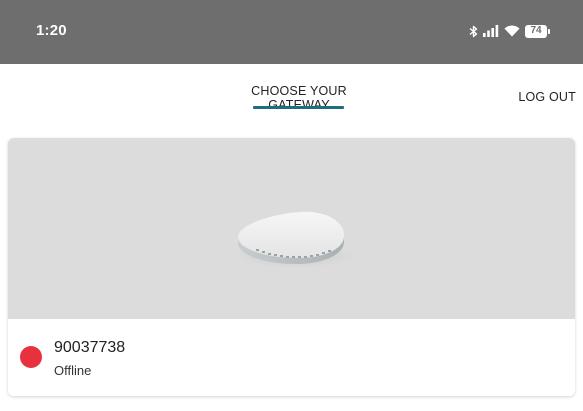 Image resolution: width=583 pixels, height=411 pixels. What do you see at coordinates (73, 370) in the screenshot?
I see `gateway-status: Offline` at bounding box center [73, 370].